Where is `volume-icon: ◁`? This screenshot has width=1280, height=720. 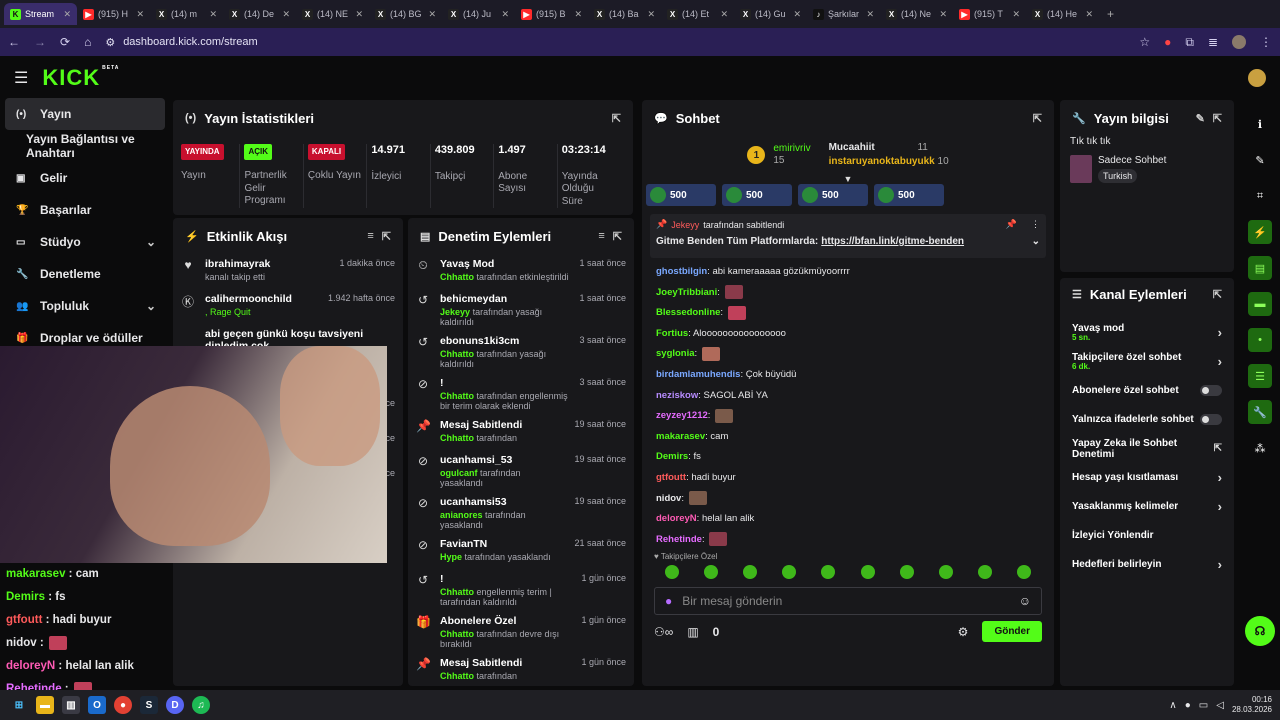 volume-icon: ◁ is located at coordinates (1220, 705).